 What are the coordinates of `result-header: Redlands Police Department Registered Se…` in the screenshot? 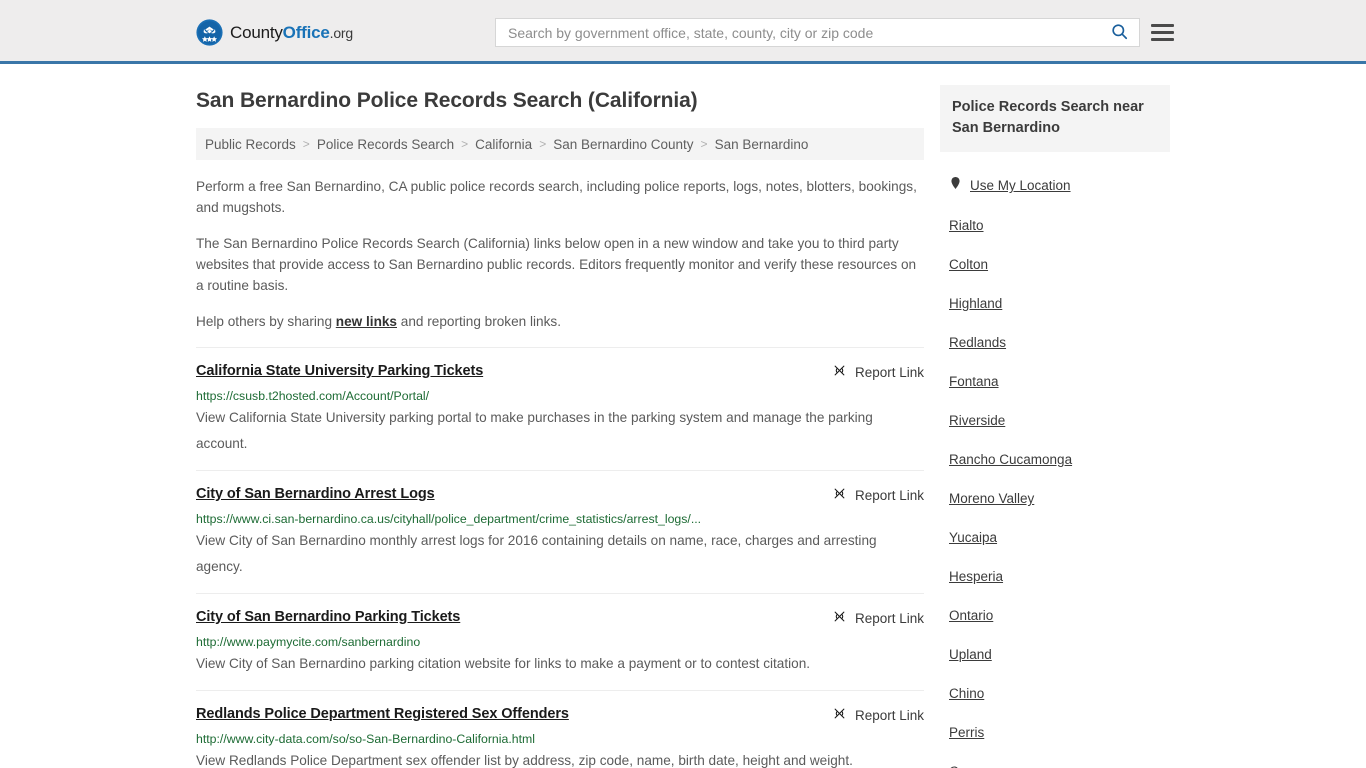 It's located at (560, 714).